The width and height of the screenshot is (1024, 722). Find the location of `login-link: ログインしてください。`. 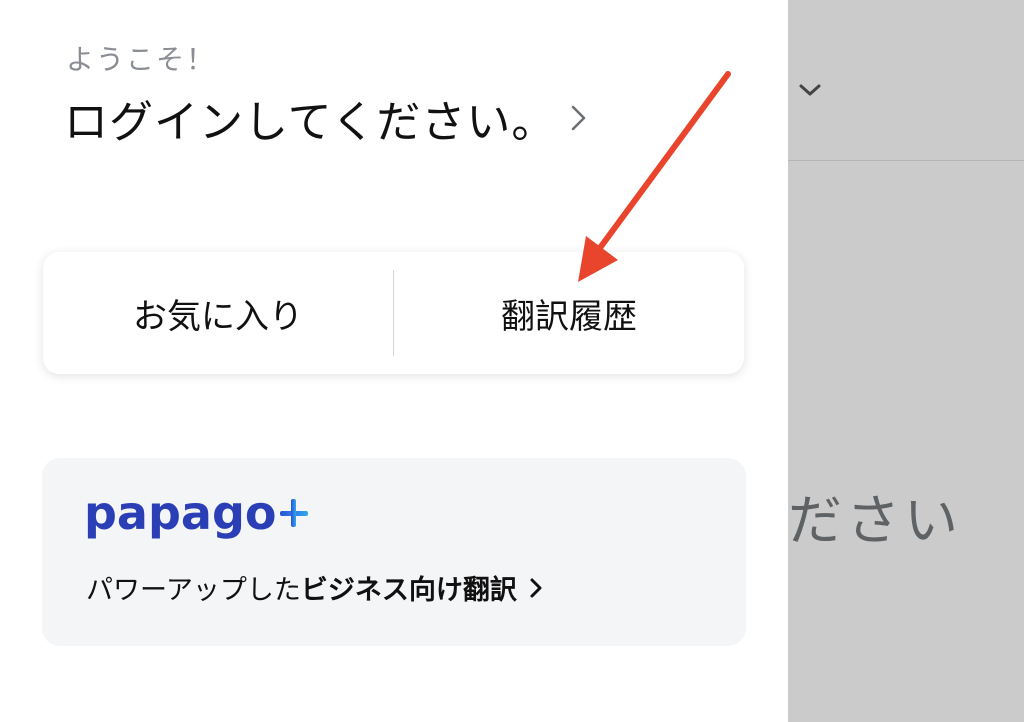

login-link: ログインしてください。 is located at coordinates (326, 118).